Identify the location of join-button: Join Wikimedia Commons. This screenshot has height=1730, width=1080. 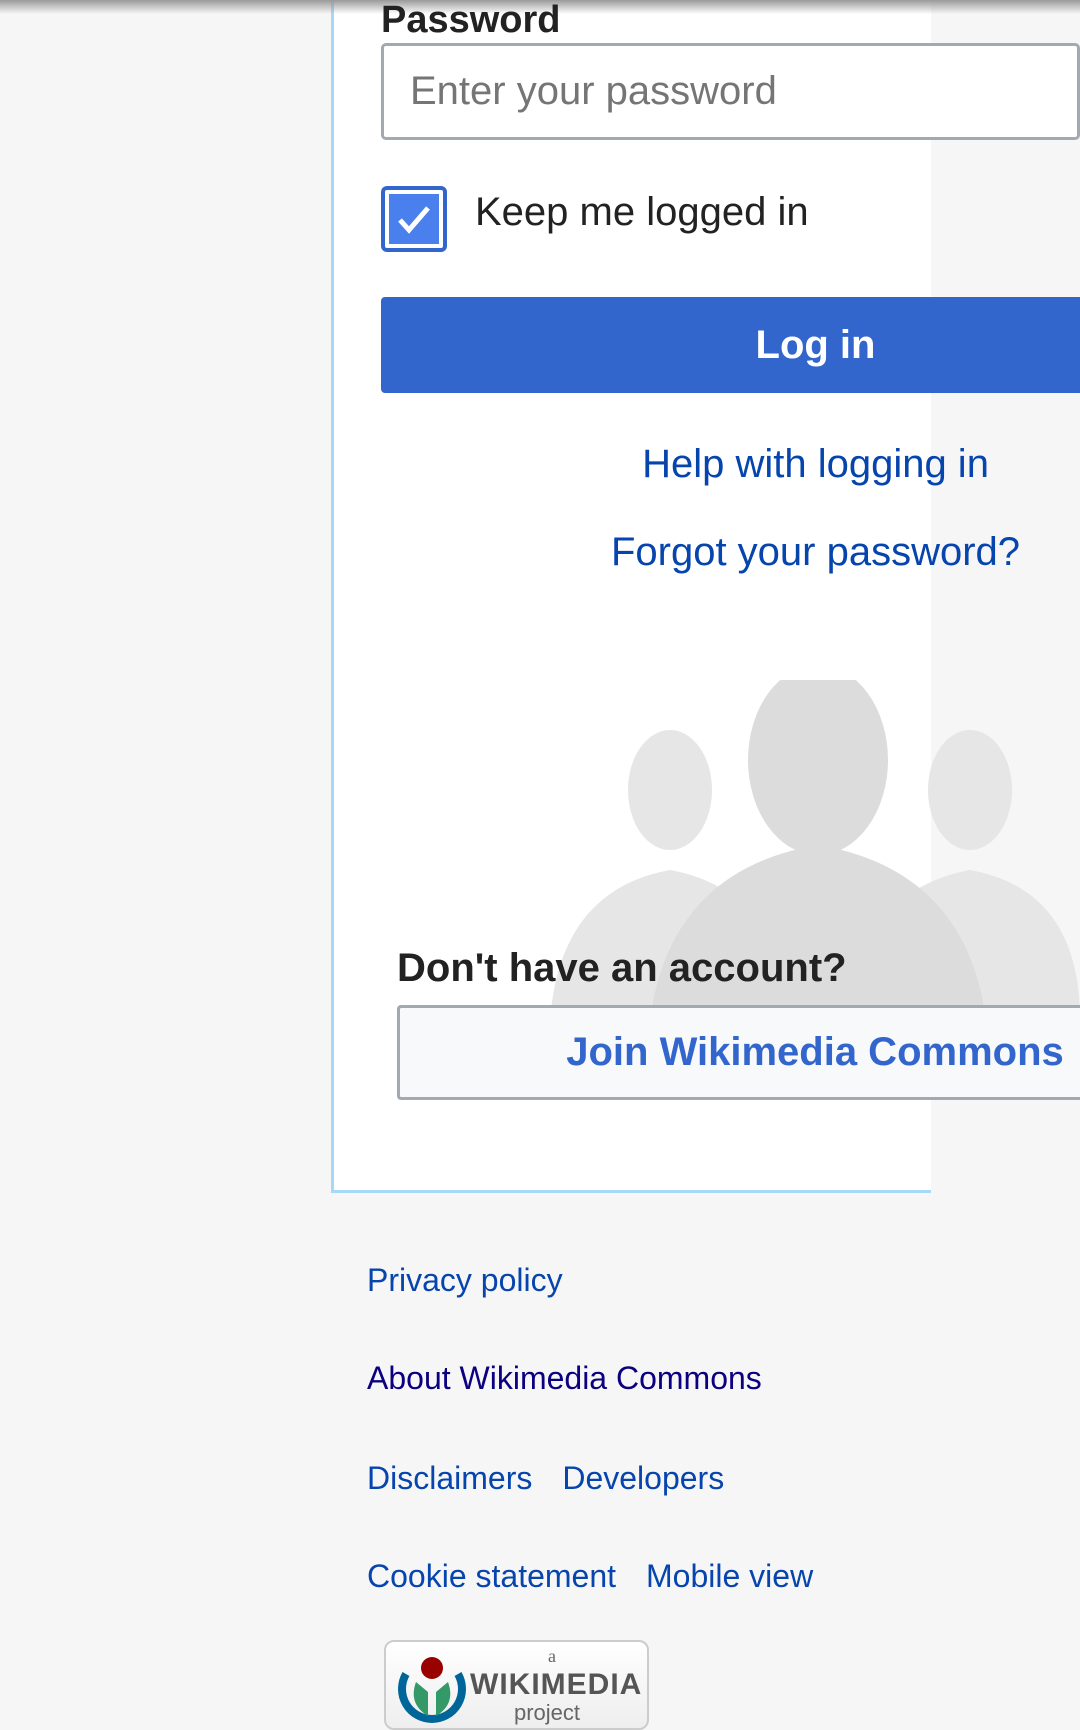
(738, 1052).